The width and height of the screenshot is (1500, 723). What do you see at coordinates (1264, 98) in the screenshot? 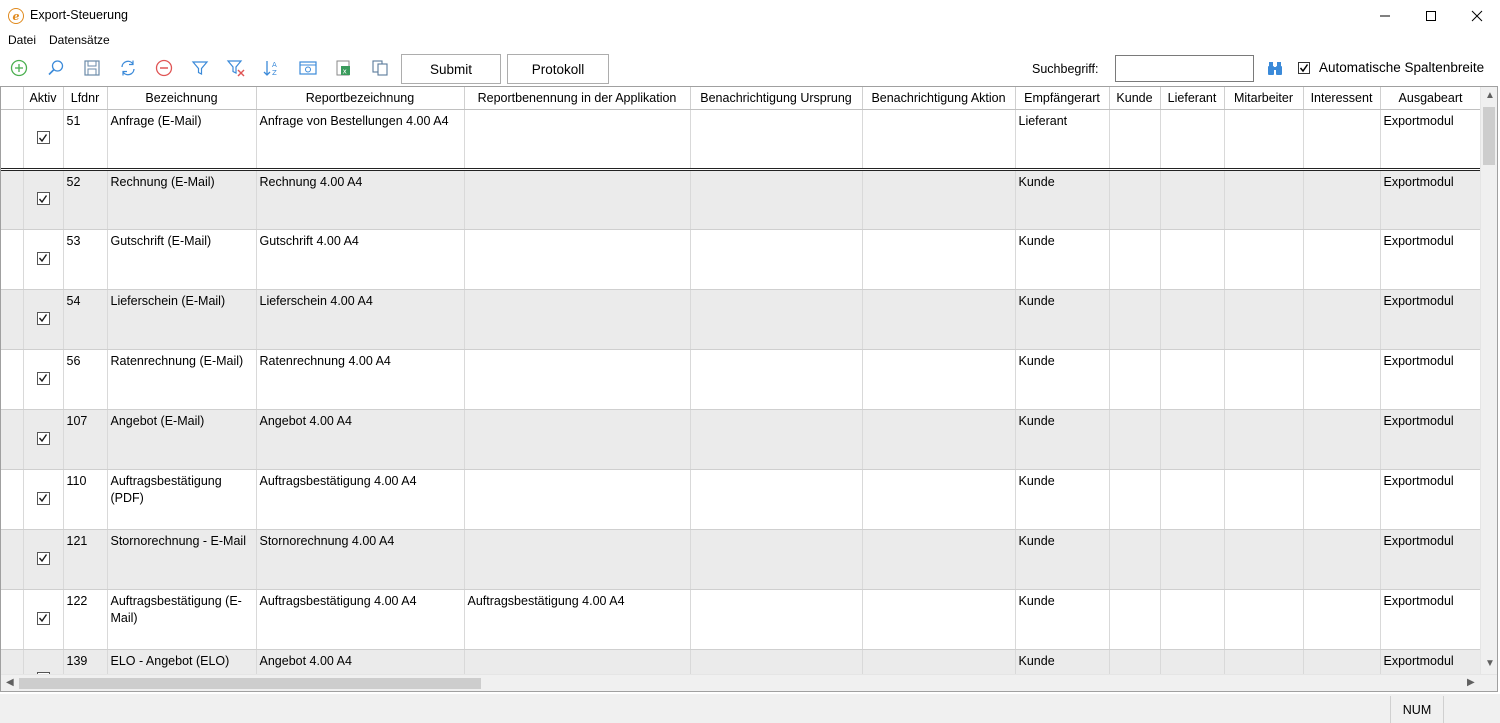
I see `column-header: Mitarbeiter` at bounding box center [1264, 98].